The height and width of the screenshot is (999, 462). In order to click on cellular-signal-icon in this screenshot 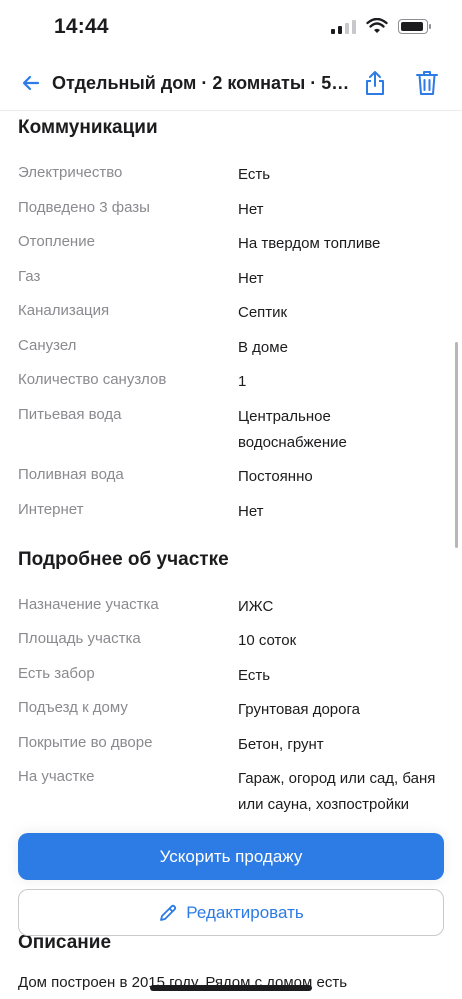, I will do `click(343, 26)`.